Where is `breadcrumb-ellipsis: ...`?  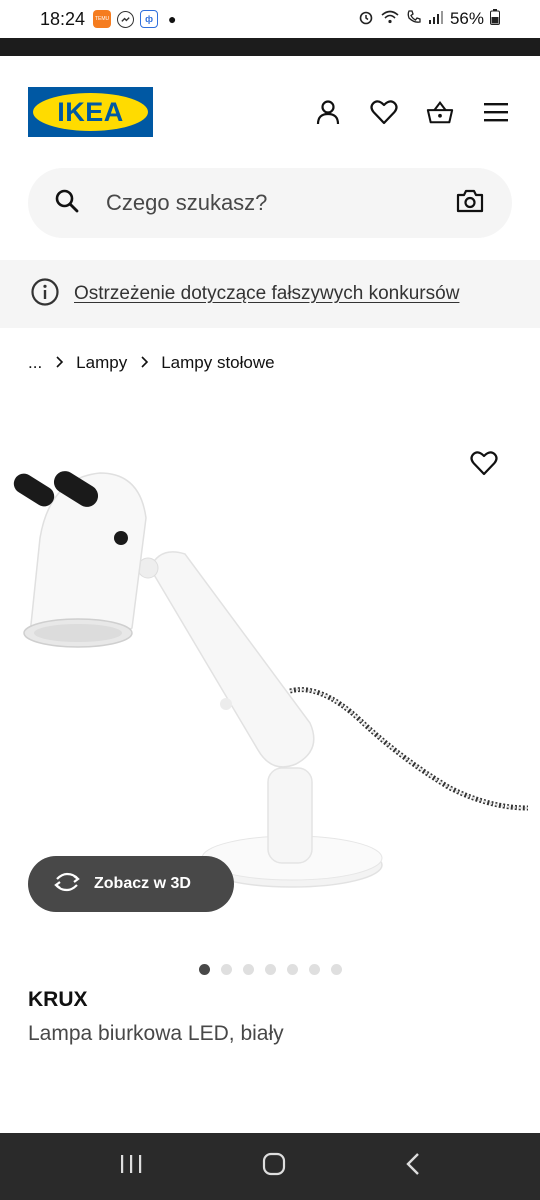 breadcrumb-ellipsis: ... is located at coordinates (35, 363).